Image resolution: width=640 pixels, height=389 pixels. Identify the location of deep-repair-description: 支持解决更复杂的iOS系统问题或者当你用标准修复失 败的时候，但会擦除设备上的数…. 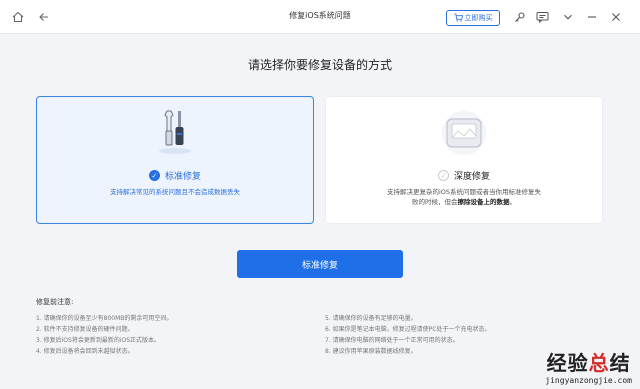
(464, 197).